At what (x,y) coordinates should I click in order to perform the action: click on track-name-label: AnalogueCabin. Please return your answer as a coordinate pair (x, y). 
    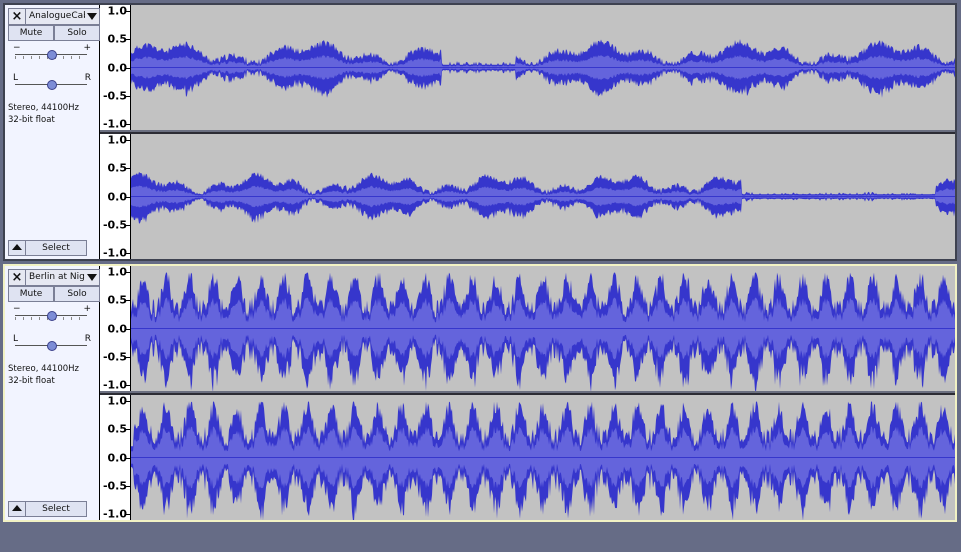
    Looking at the image, I should click on (57, 16).